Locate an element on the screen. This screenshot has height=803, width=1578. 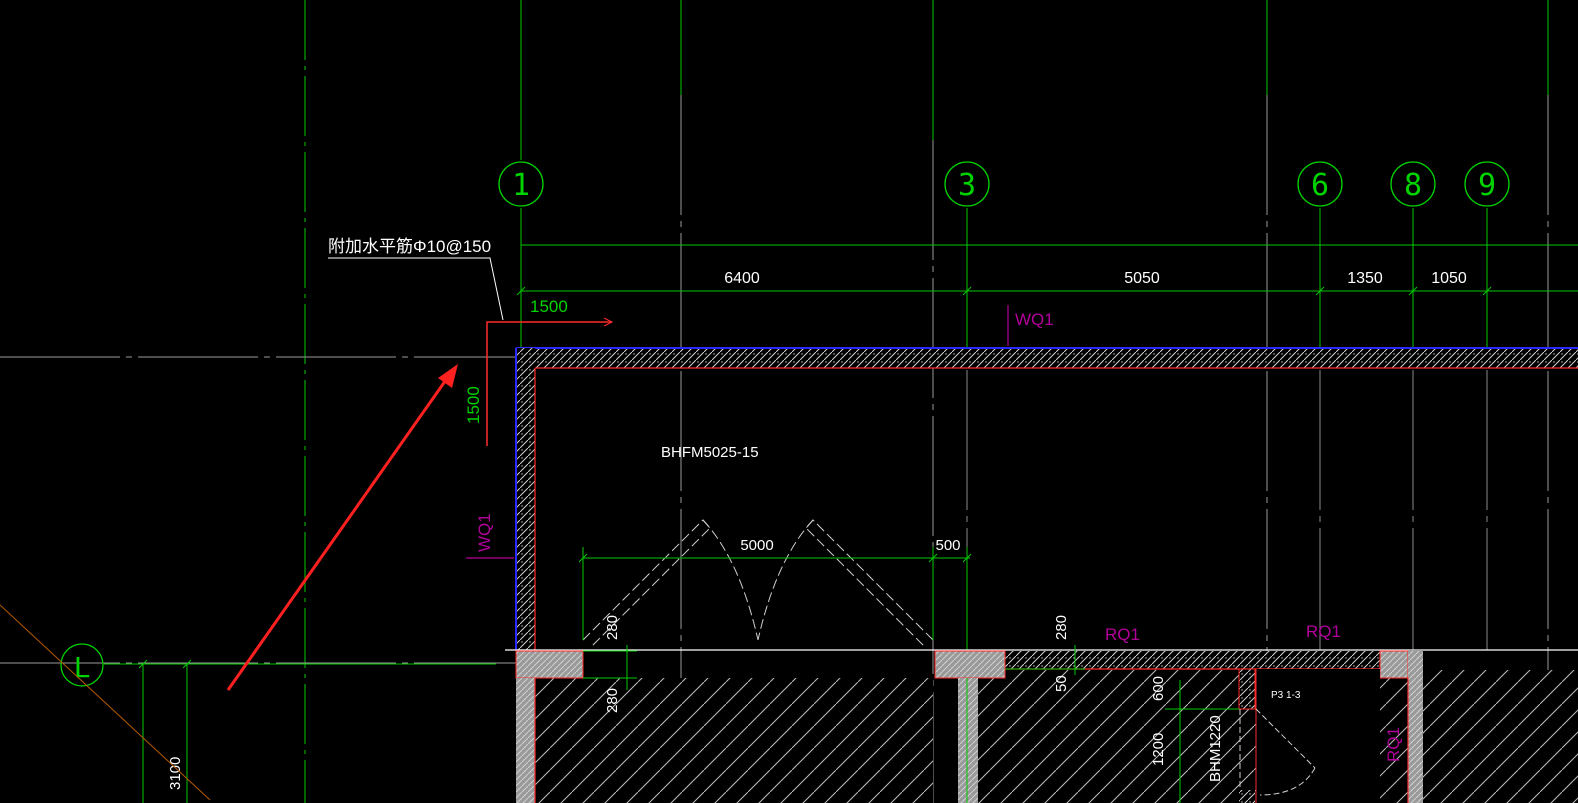
column-mid is located at coordinates (970, 664).